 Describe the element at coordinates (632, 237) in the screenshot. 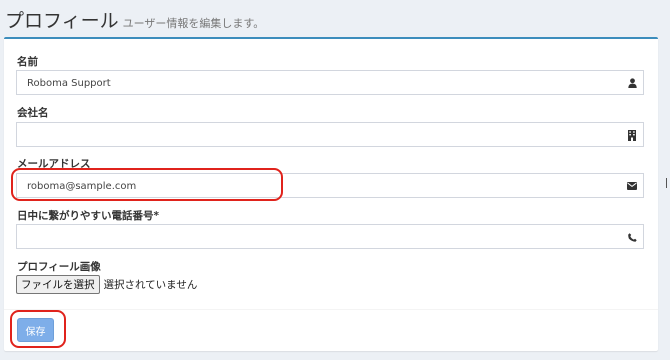

I see `phone-icon` at that location.